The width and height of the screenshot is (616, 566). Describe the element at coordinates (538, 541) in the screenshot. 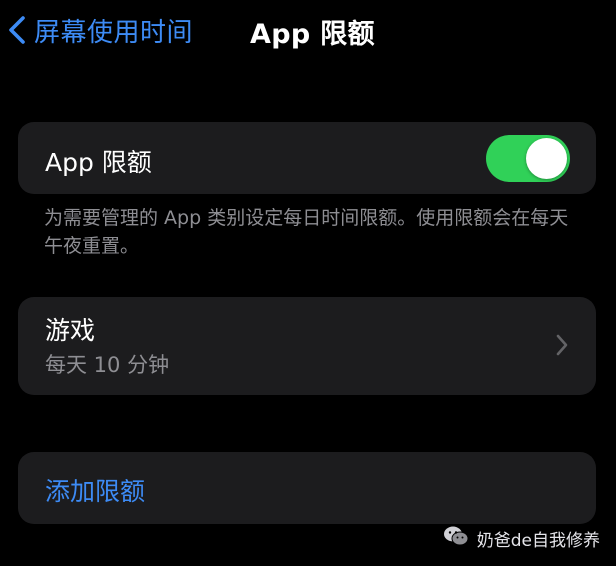

I see `watermark-text: 奶爸de自我修养` at that location.